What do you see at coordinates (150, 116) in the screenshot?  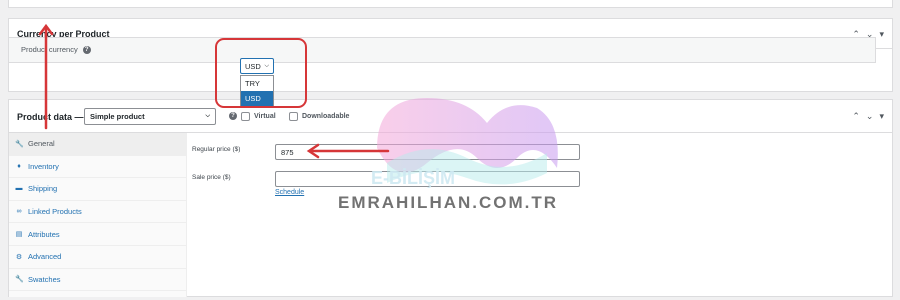 I see `product-type-select: Simple product ⌵` at bounding box center [150, 116].